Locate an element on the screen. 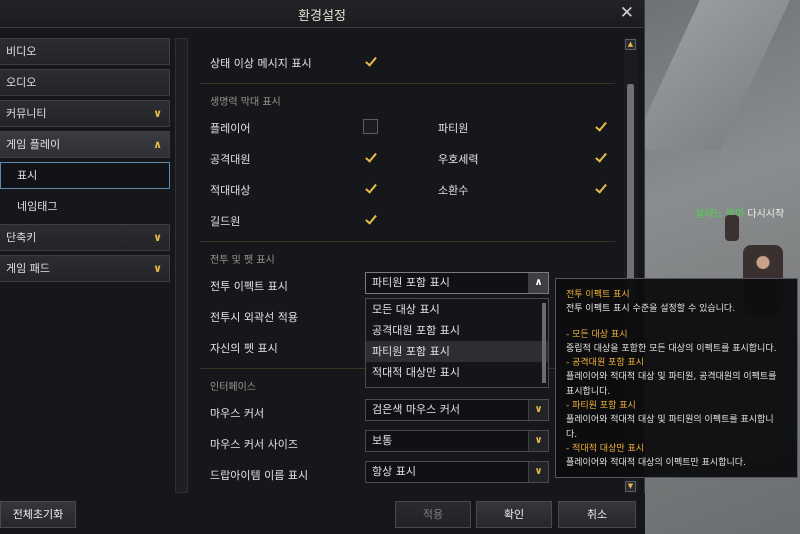  hp-summon-checkbox is located at coordinates (600, 188).